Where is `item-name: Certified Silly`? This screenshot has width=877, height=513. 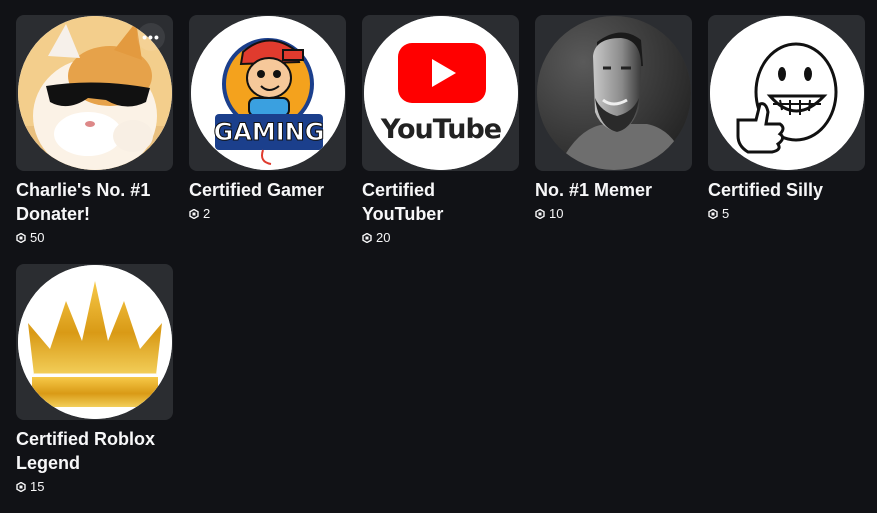 item-name: Certified Silly is located at coordinates (786, 190).